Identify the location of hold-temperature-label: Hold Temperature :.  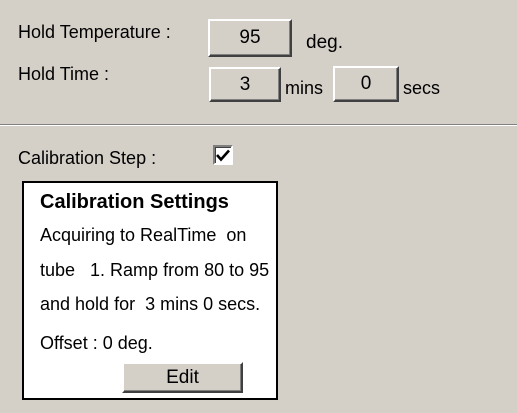
(94, 32).